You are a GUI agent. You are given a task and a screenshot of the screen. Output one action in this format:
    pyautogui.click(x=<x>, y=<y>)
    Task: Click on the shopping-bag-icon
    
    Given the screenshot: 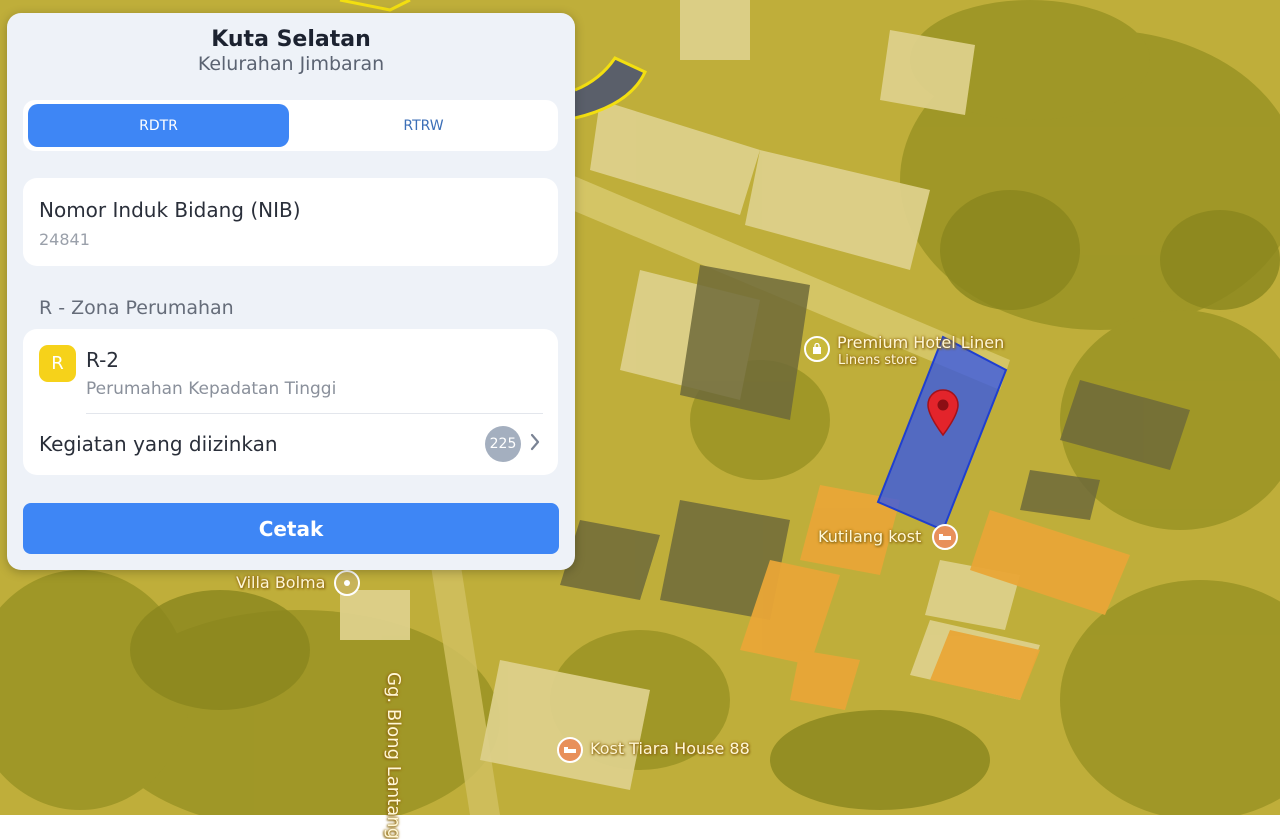 What is the action you would take?
    pyautogui.click(x=817, y=349)
    